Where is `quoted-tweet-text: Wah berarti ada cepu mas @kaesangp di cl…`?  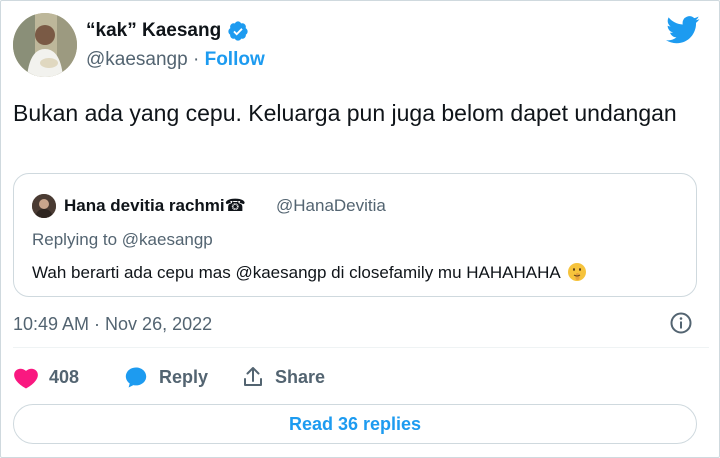
quoted-tweet-text: Wah berarti ada cepu mas @kaesangp di cl… is located at coordinates (296, 272).